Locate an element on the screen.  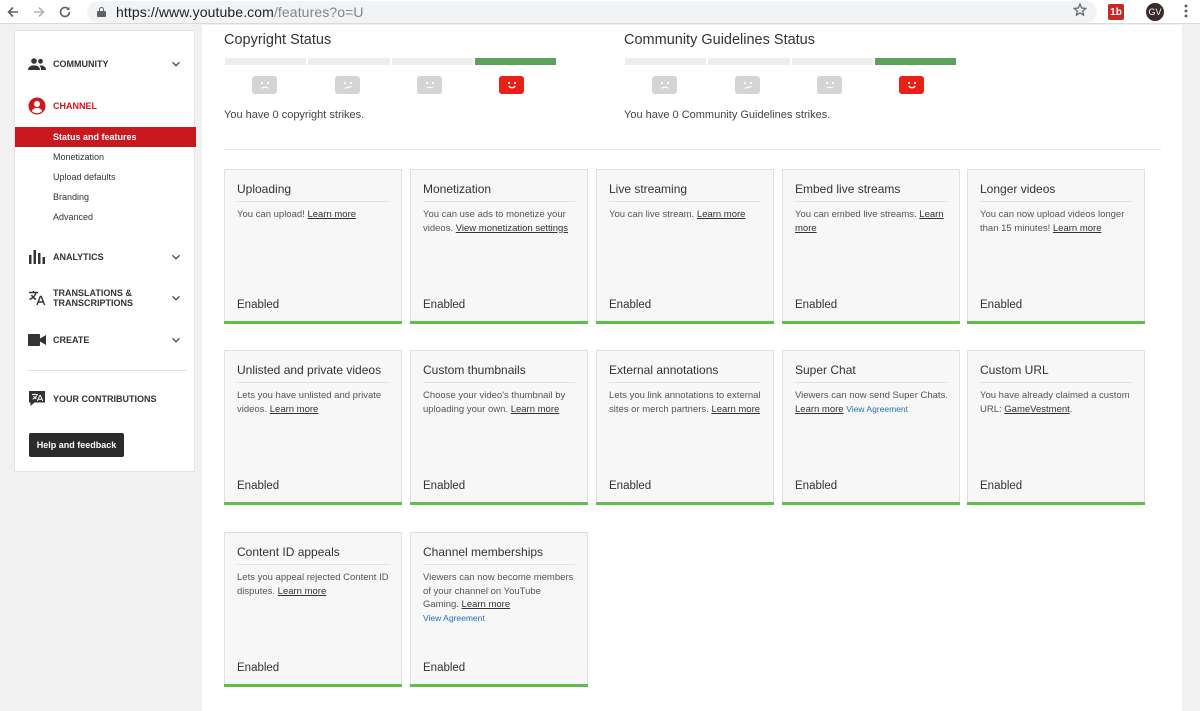
extension-icon: 1b is located at coordinates (1116, 12).